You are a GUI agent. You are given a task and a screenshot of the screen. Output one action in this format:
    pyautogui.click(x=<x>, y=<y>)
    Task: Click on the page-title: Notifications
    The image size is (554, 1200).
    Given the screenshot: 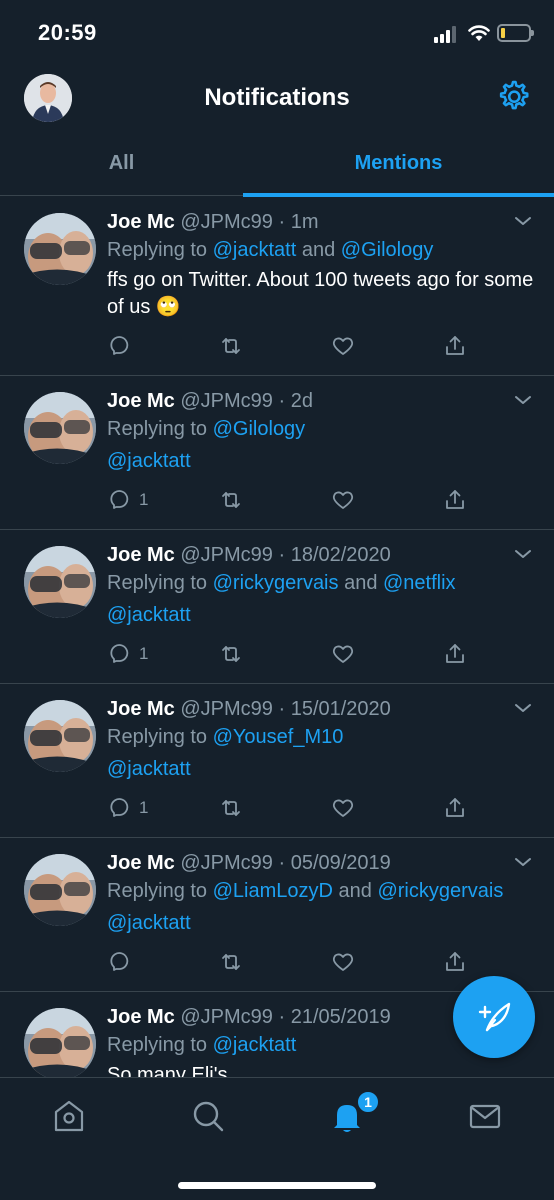 What is the action you would take?
    pyautogui.click(x=277, y=97)
    